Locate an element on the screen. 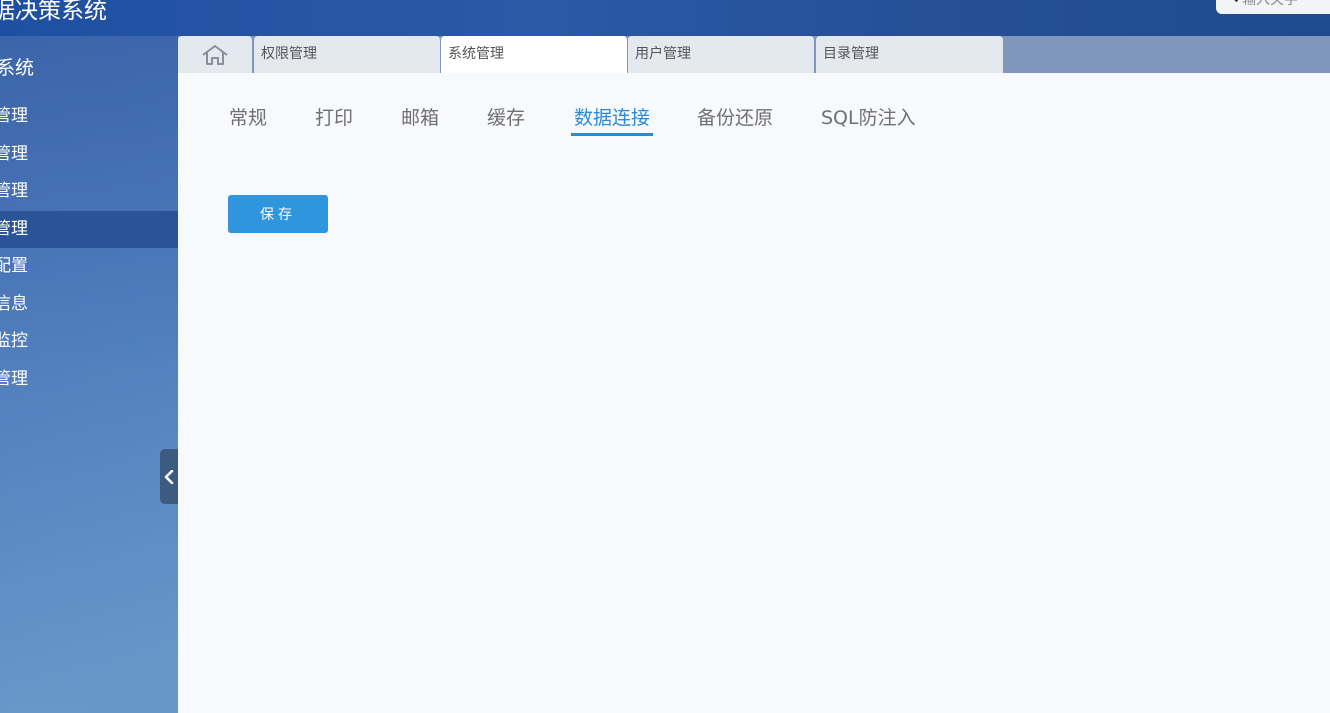 The height and width of the screenshot is (713, 1330). sidebar-collapse-button is located at coordinates (169, 476).